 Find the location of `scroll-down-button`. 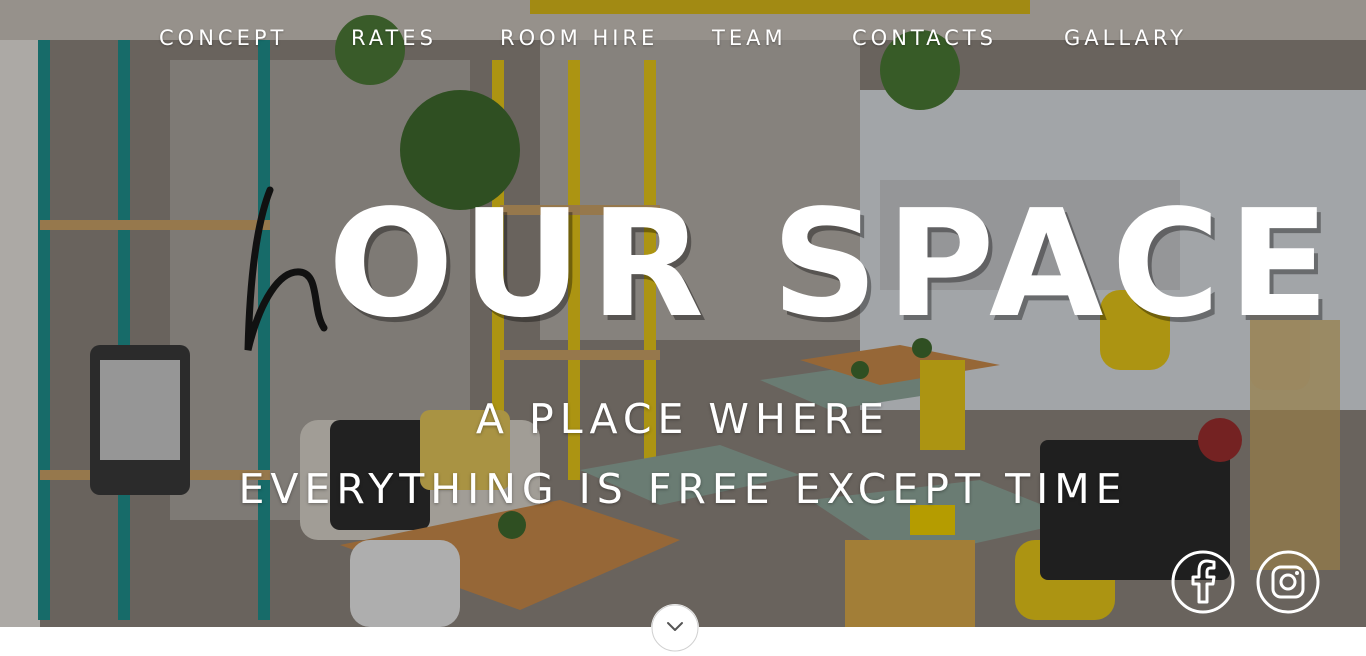

scroll-down-button is located at coordinates (675, 628).